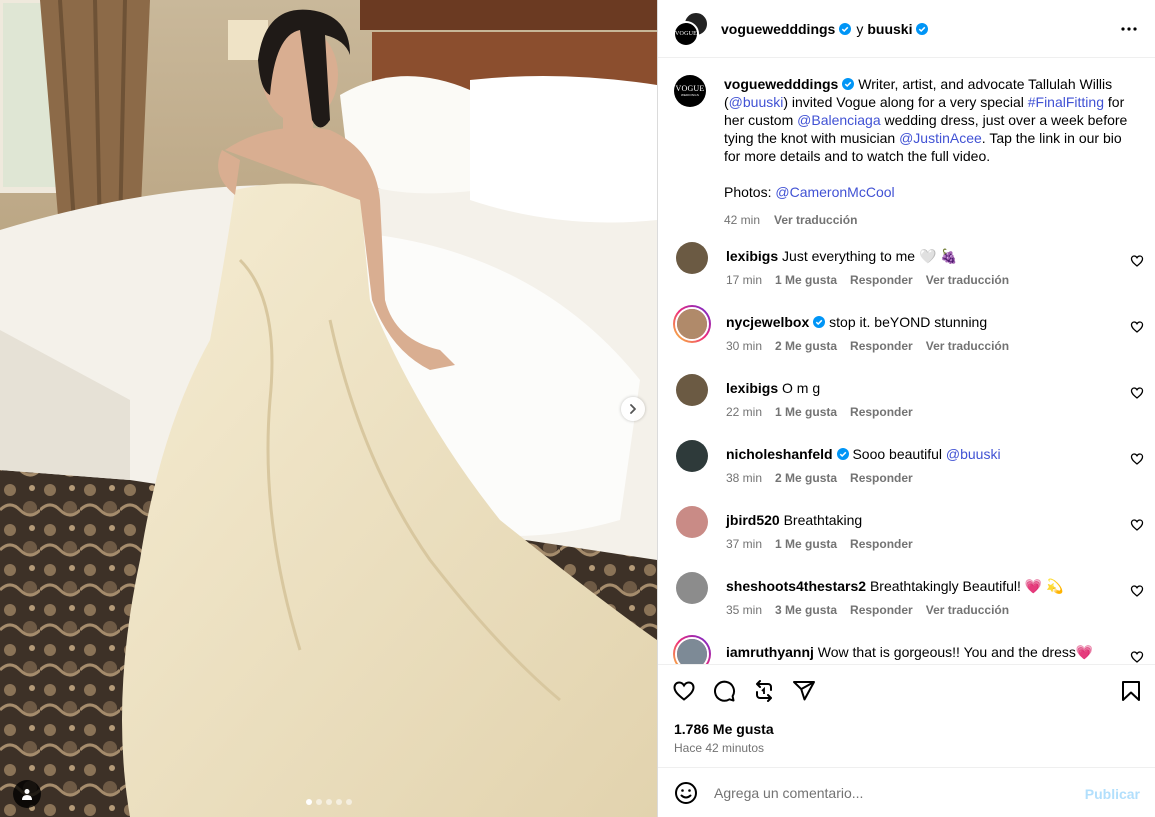 The width and height of the screenshot is (1155, 817). Describe the element at coordinates (764, 691) in the screenshot. I see `repost-icon` at that location.